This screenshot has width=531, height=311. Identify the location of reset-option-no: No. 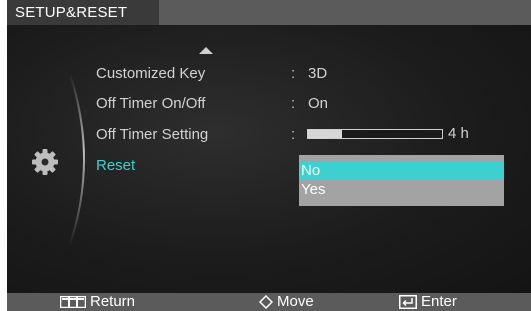
(401, 170).